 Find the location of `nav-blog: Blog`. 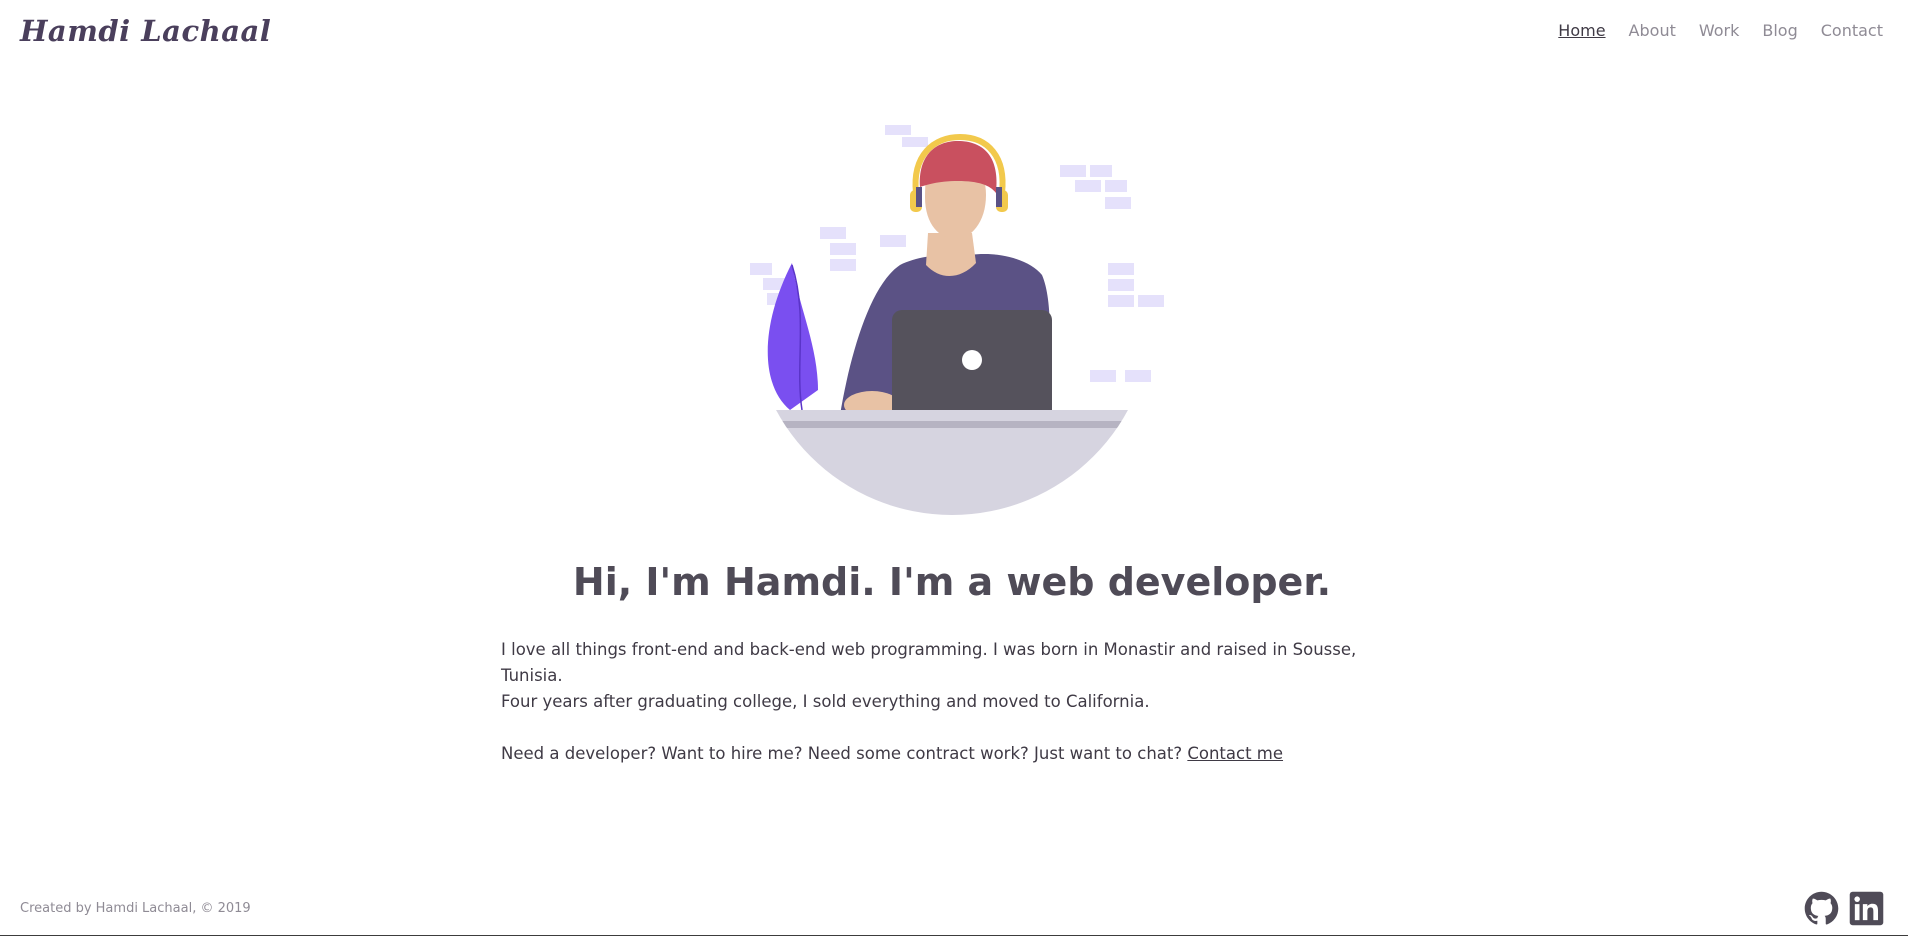

nav-blog: Blog is located at coordinates (1779, 30).